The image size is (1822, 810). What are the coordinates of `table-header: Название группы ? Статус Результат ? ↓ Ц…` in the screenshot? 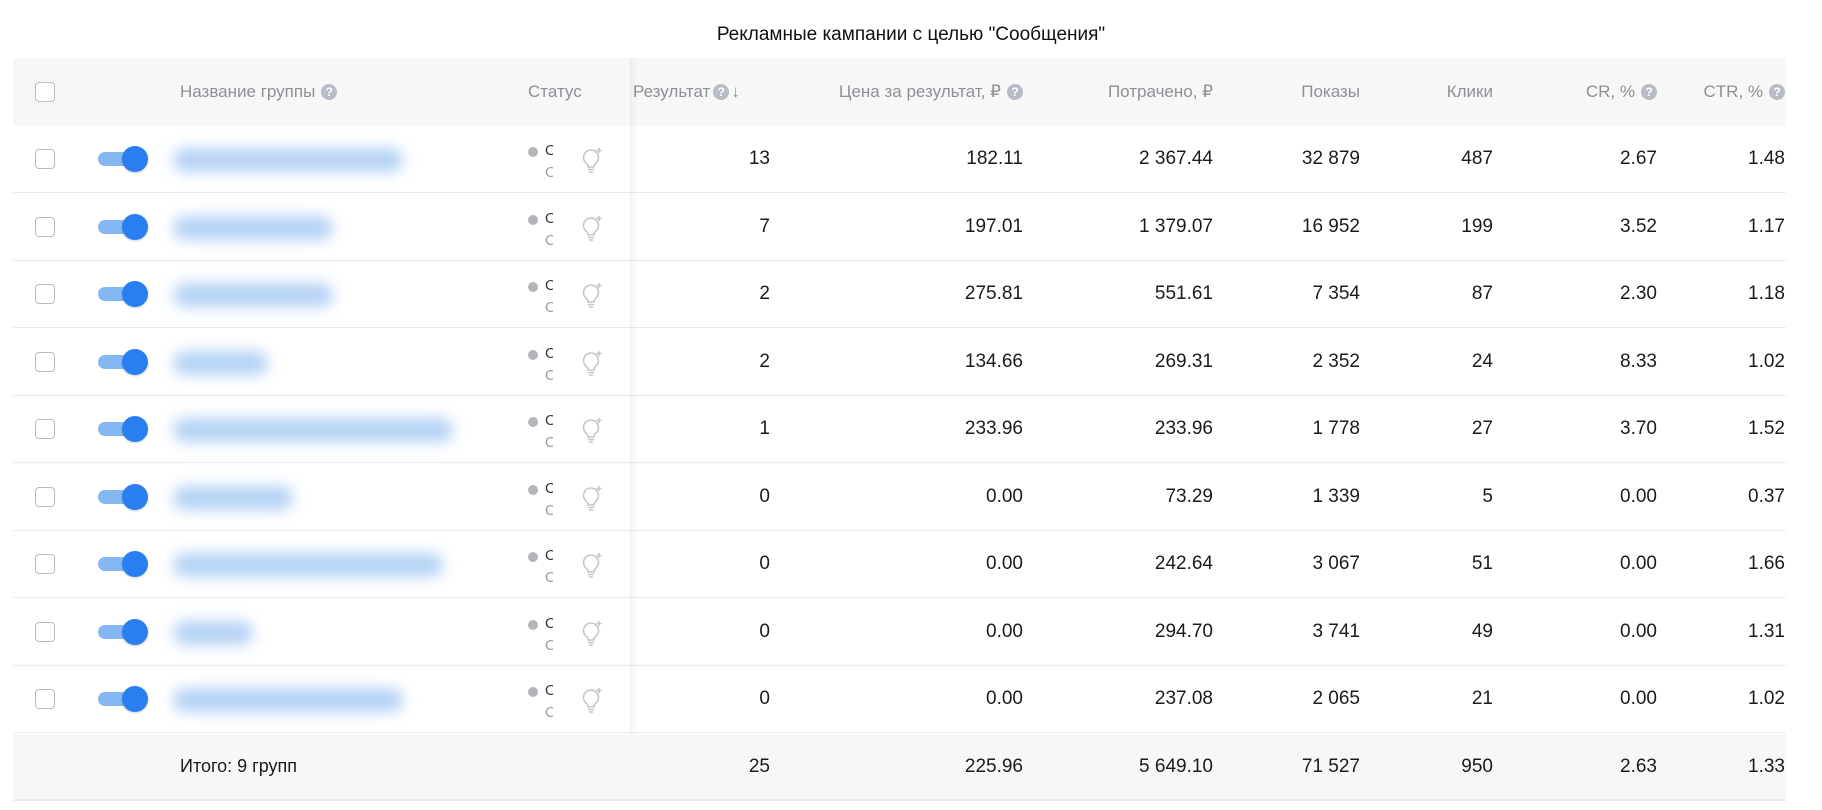 It's located at (899, 92).